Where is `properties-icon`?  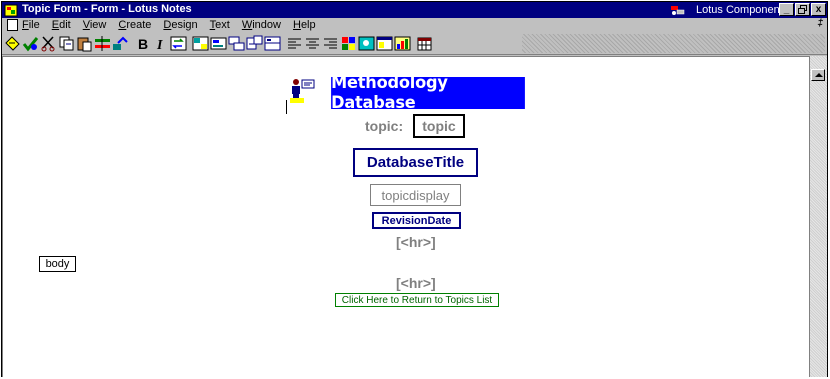
properties-icon is located at coordinates (348, 43).